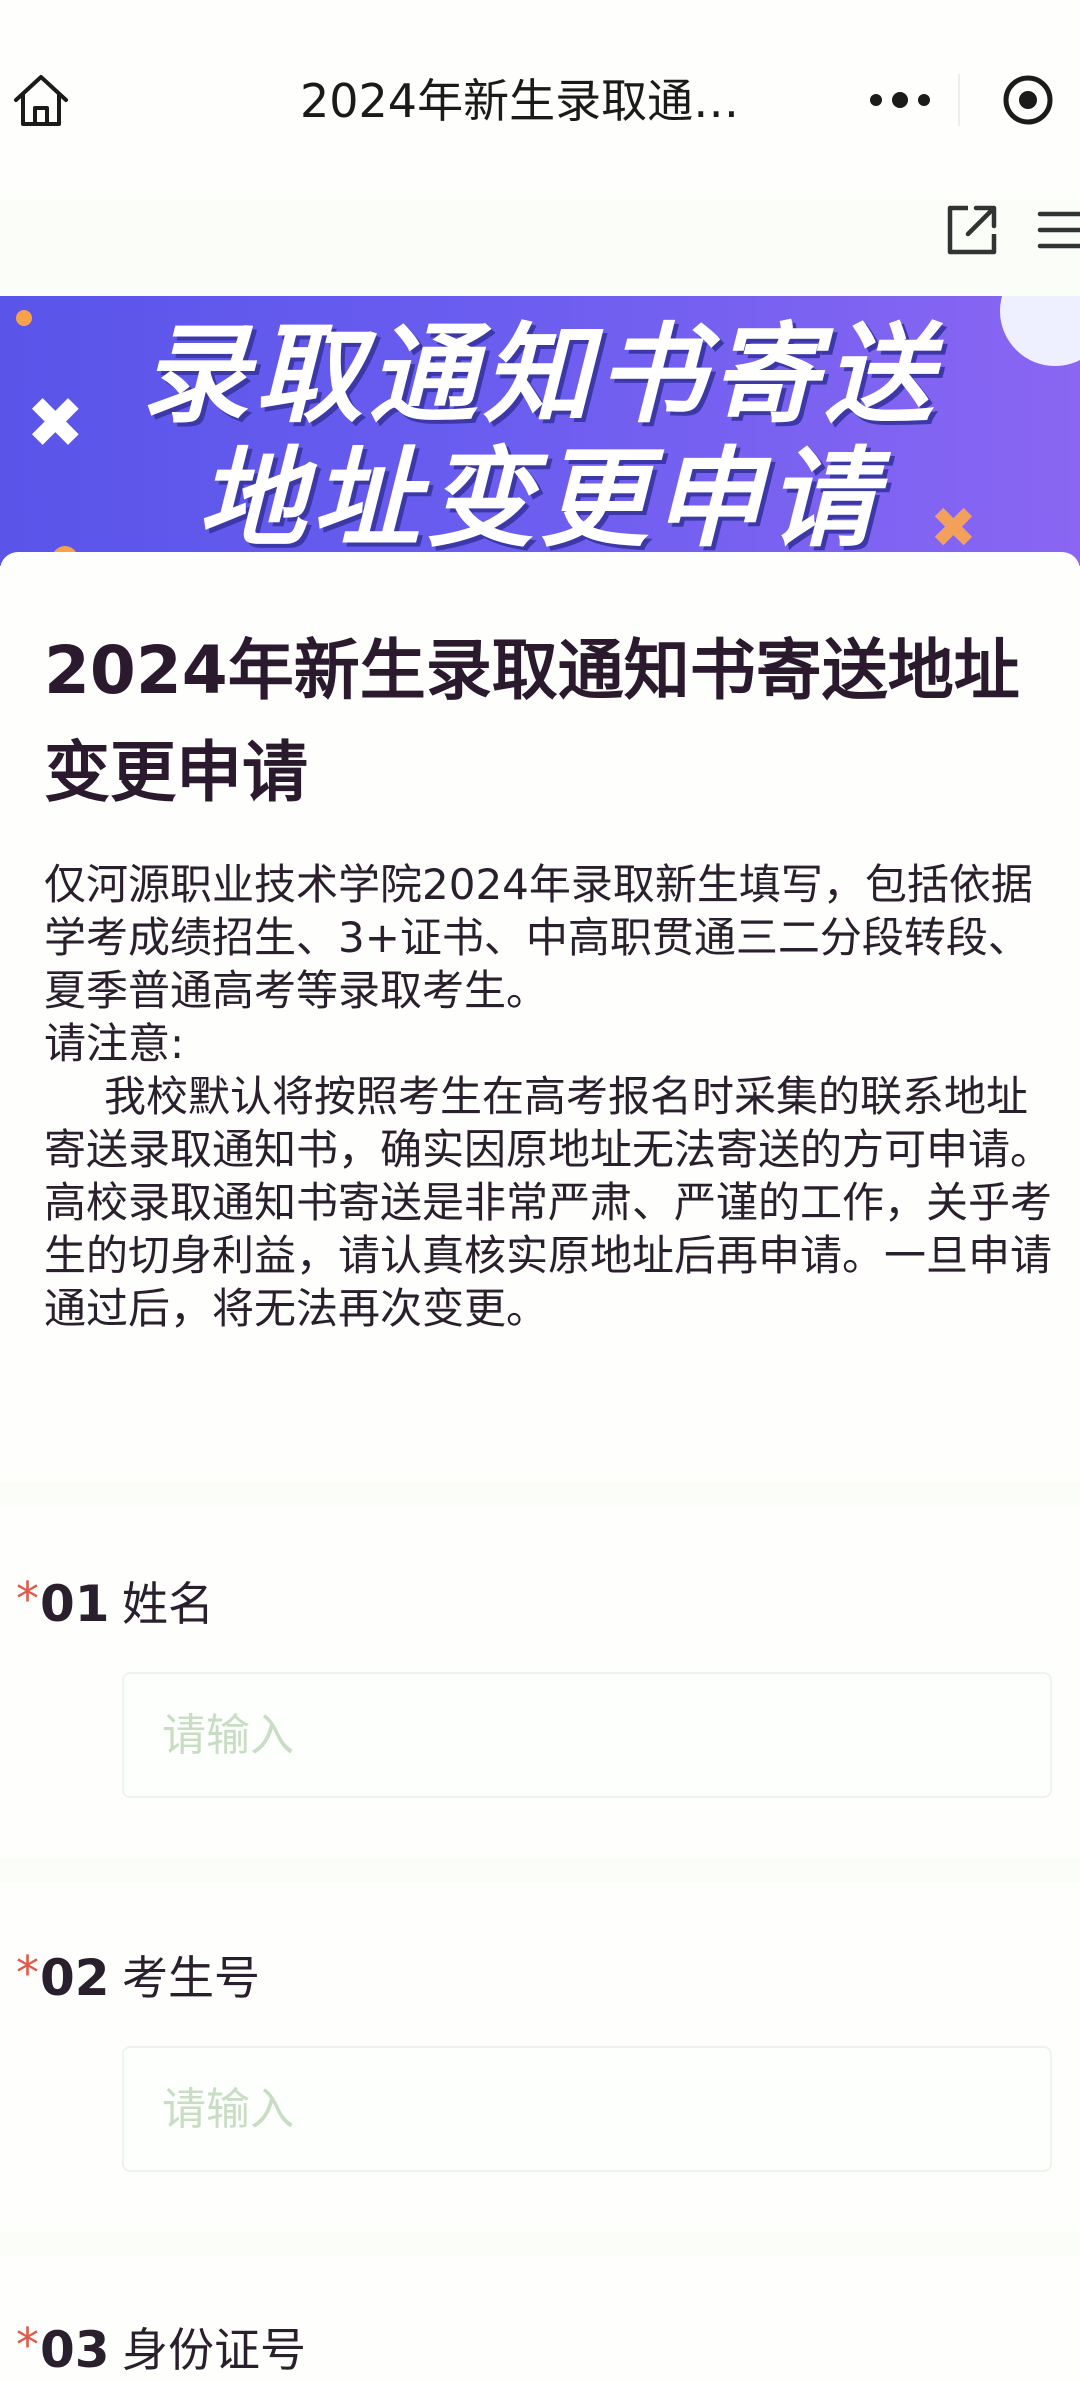  What do you see at coordinates (168, 1604) in the screenshot?
I see `question-label: 姓名` at bounding box center [168, 1604].